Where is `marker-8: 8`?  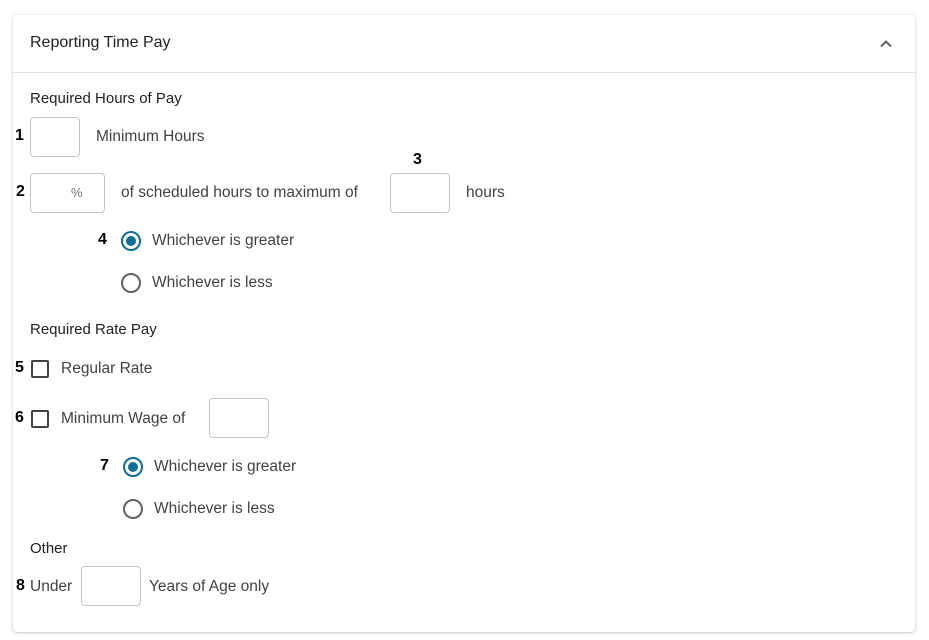 marker-8: 8 is located at coordinates (20, 585).